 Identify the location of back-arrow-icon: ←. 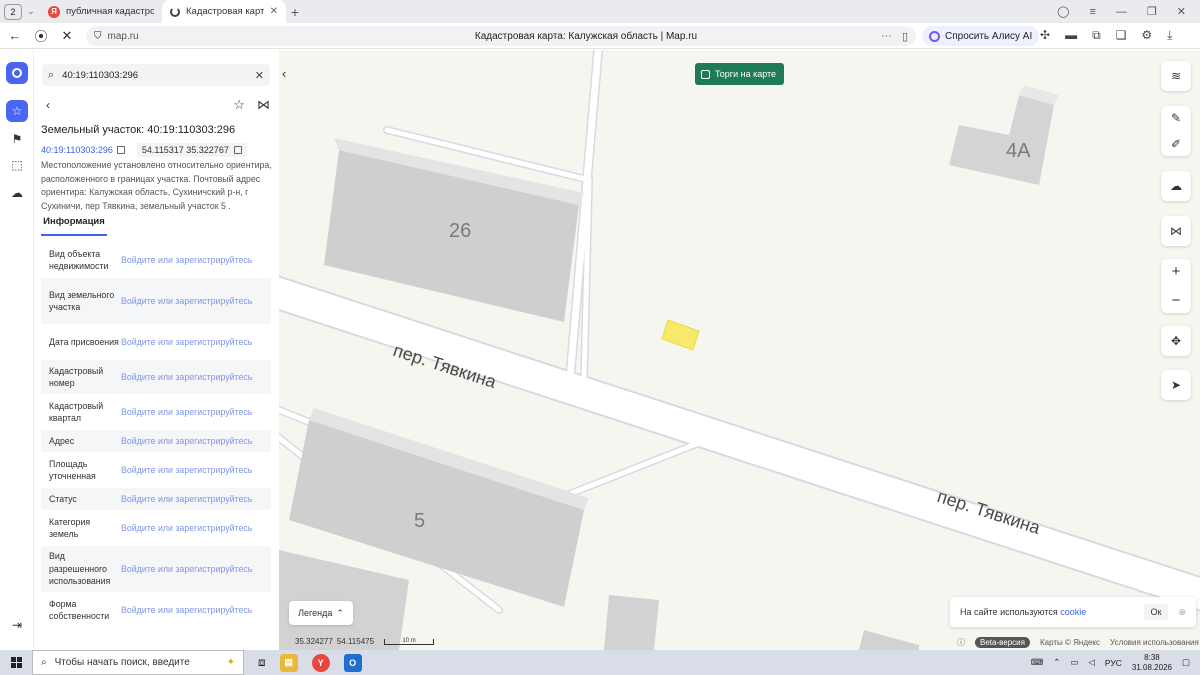
(15, 35).